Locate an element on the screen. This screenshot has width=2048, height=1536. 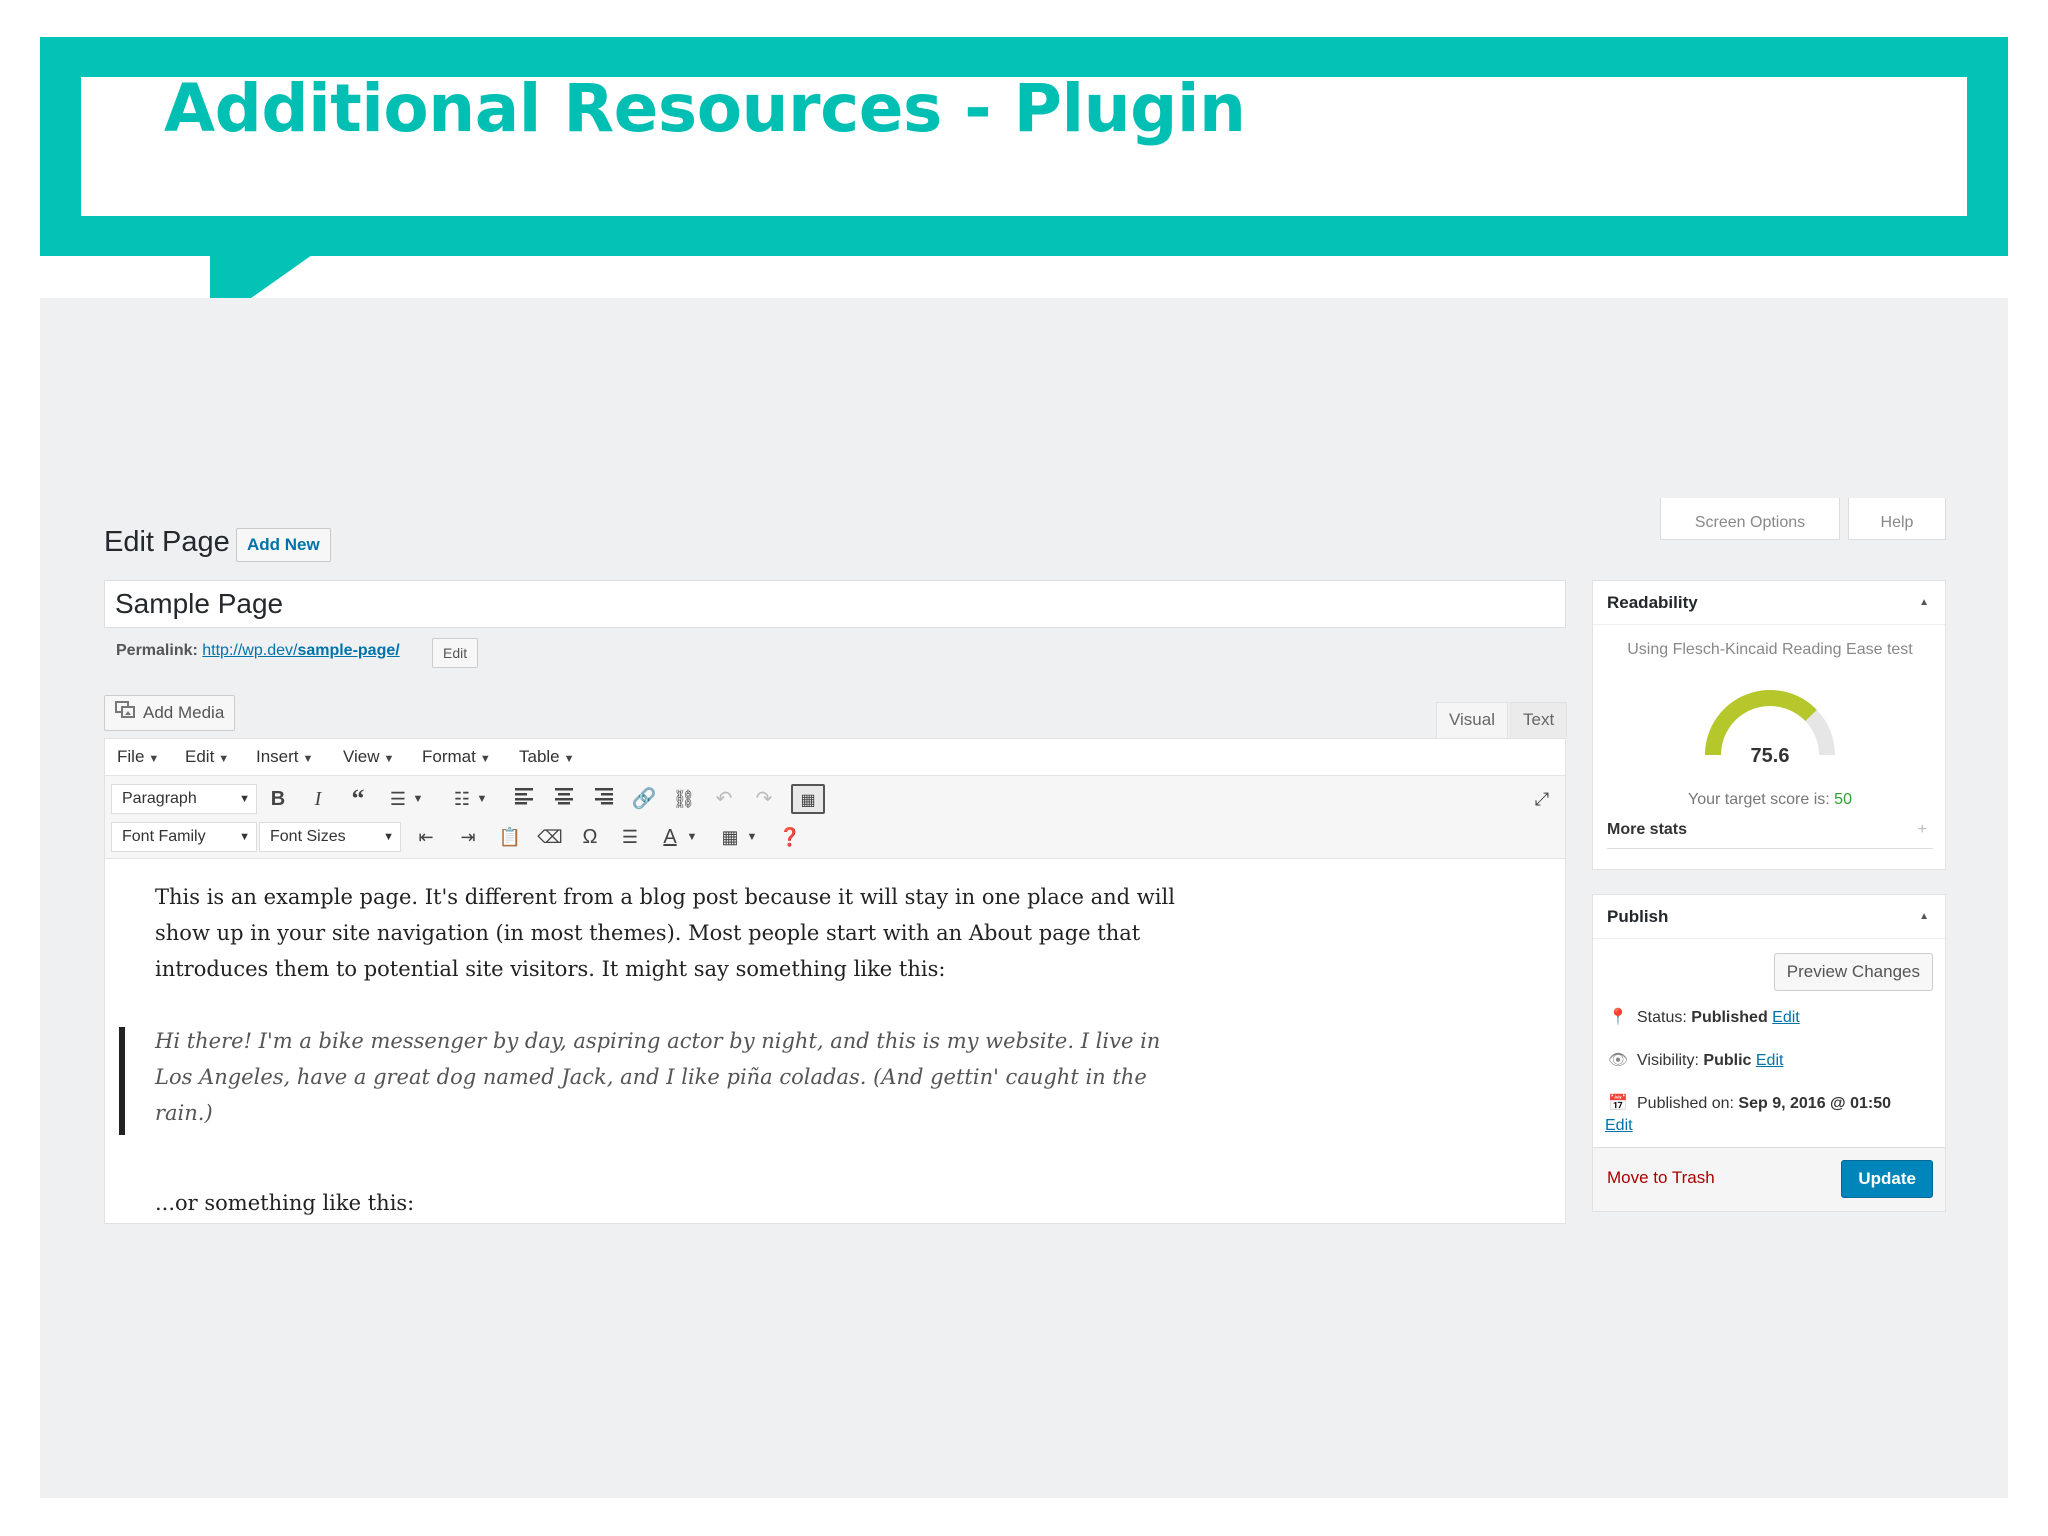
font-family-select: Font Family ▼ is located at coordinates (184, 837).